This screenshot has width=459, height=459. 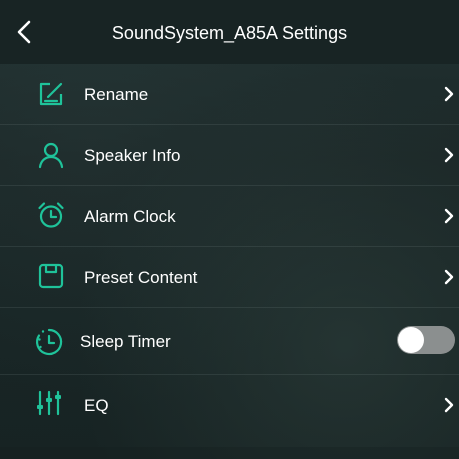 I want to click on bottom-edge, so click(x=229, y=453).